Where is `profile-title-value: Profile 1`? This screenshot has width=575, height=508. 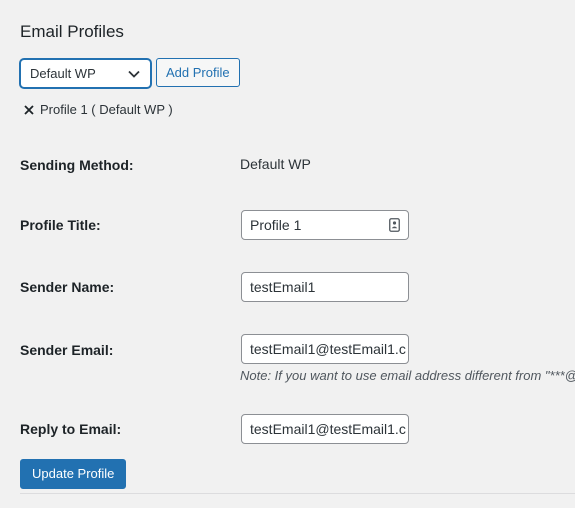 profile-title-value: Profile 1 is located at coordinates (276, 225).